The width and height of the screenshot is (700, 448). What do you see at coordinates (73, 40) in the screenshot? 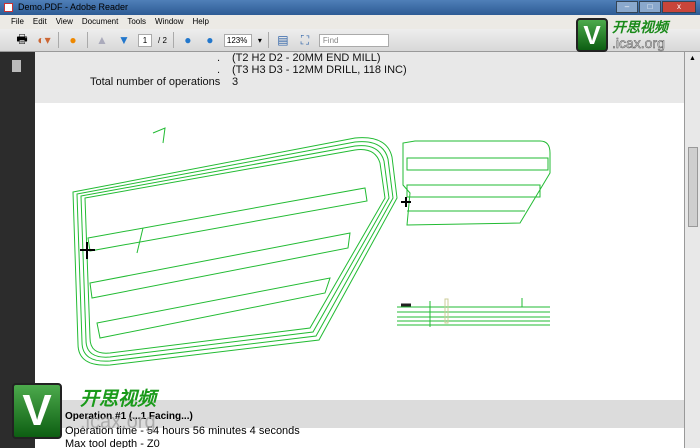
I see `collaborate-icon: ●` at bounding box center [73, 40].